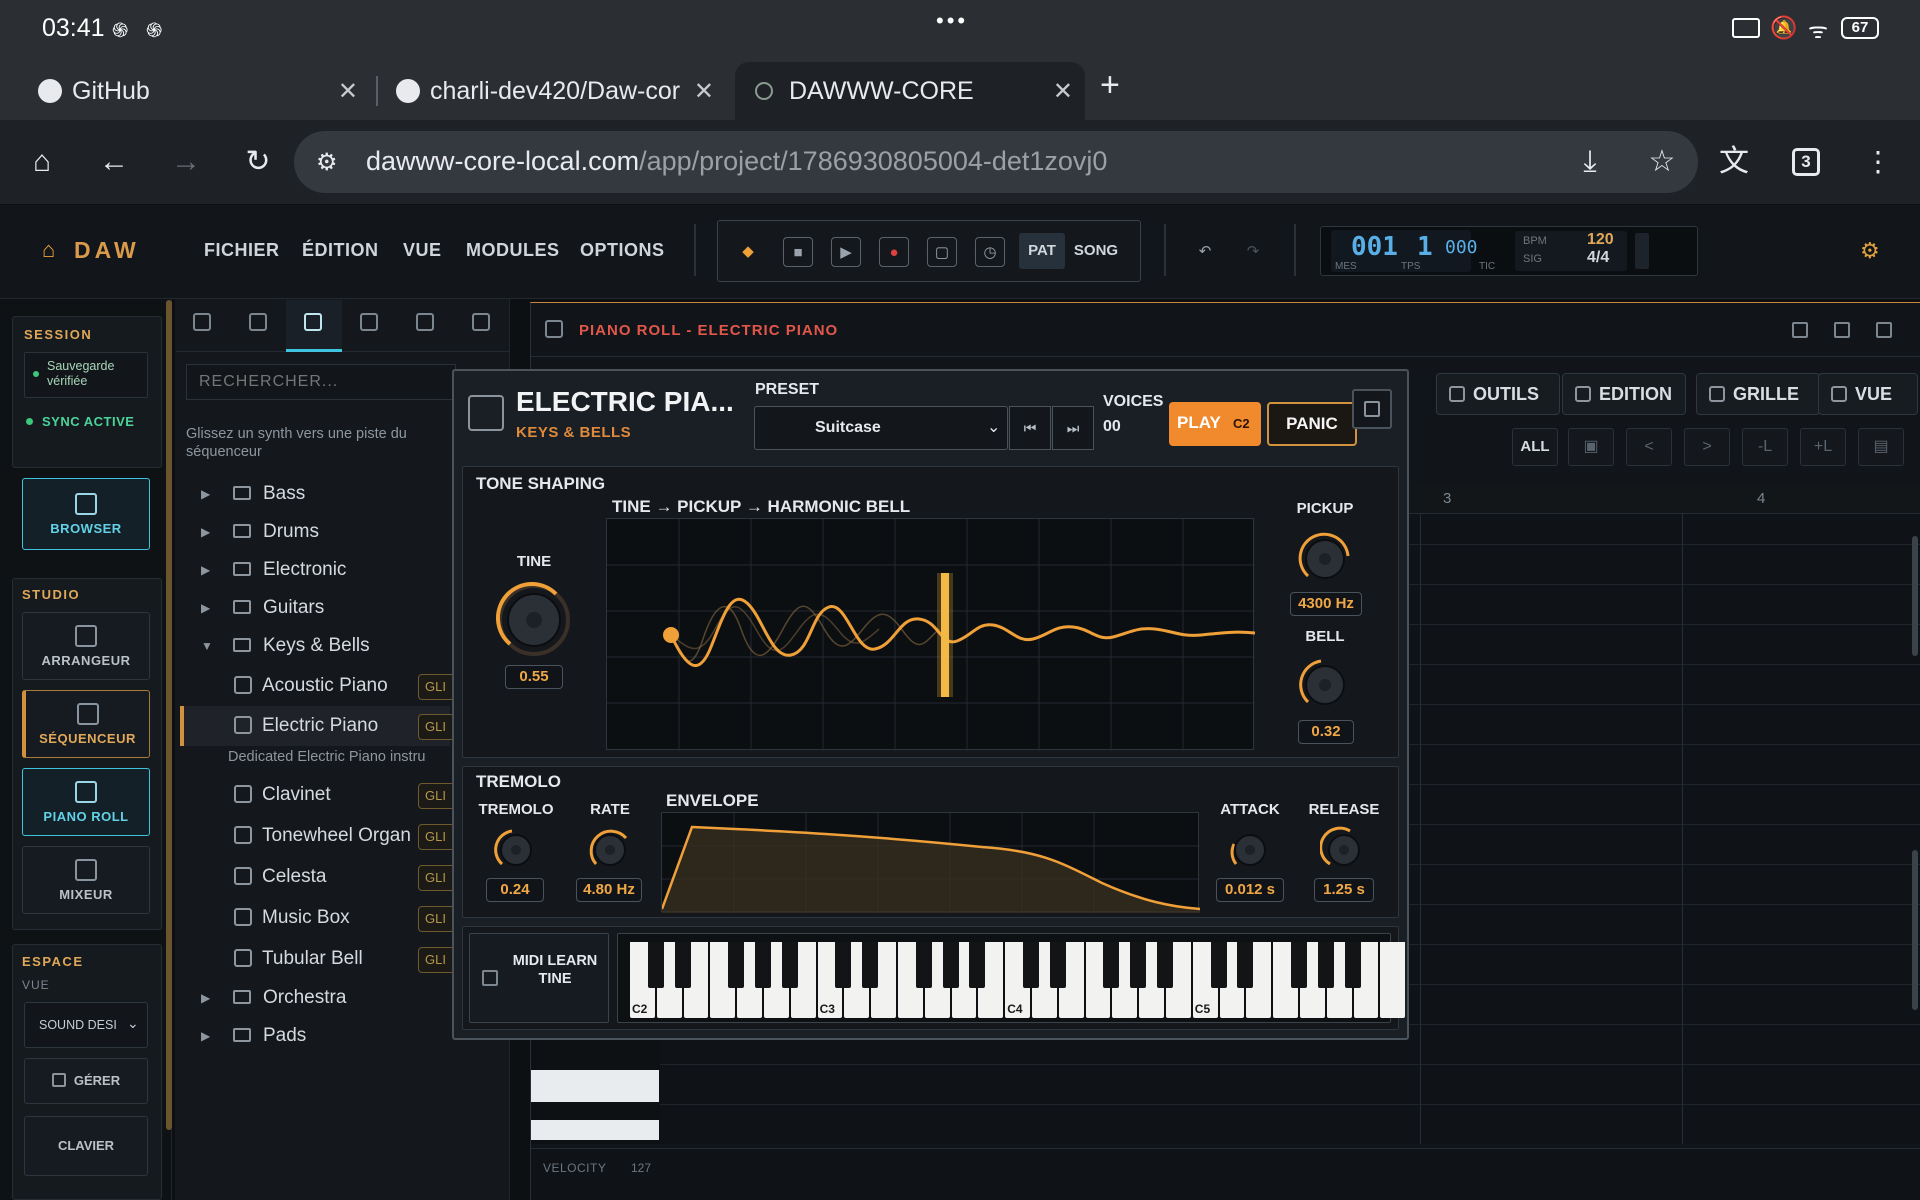  What do you see at coordinates (1326, 604) in the screenshot?
I see `pickup-value: 4300 Hz` at bounding box center [1326, 604].